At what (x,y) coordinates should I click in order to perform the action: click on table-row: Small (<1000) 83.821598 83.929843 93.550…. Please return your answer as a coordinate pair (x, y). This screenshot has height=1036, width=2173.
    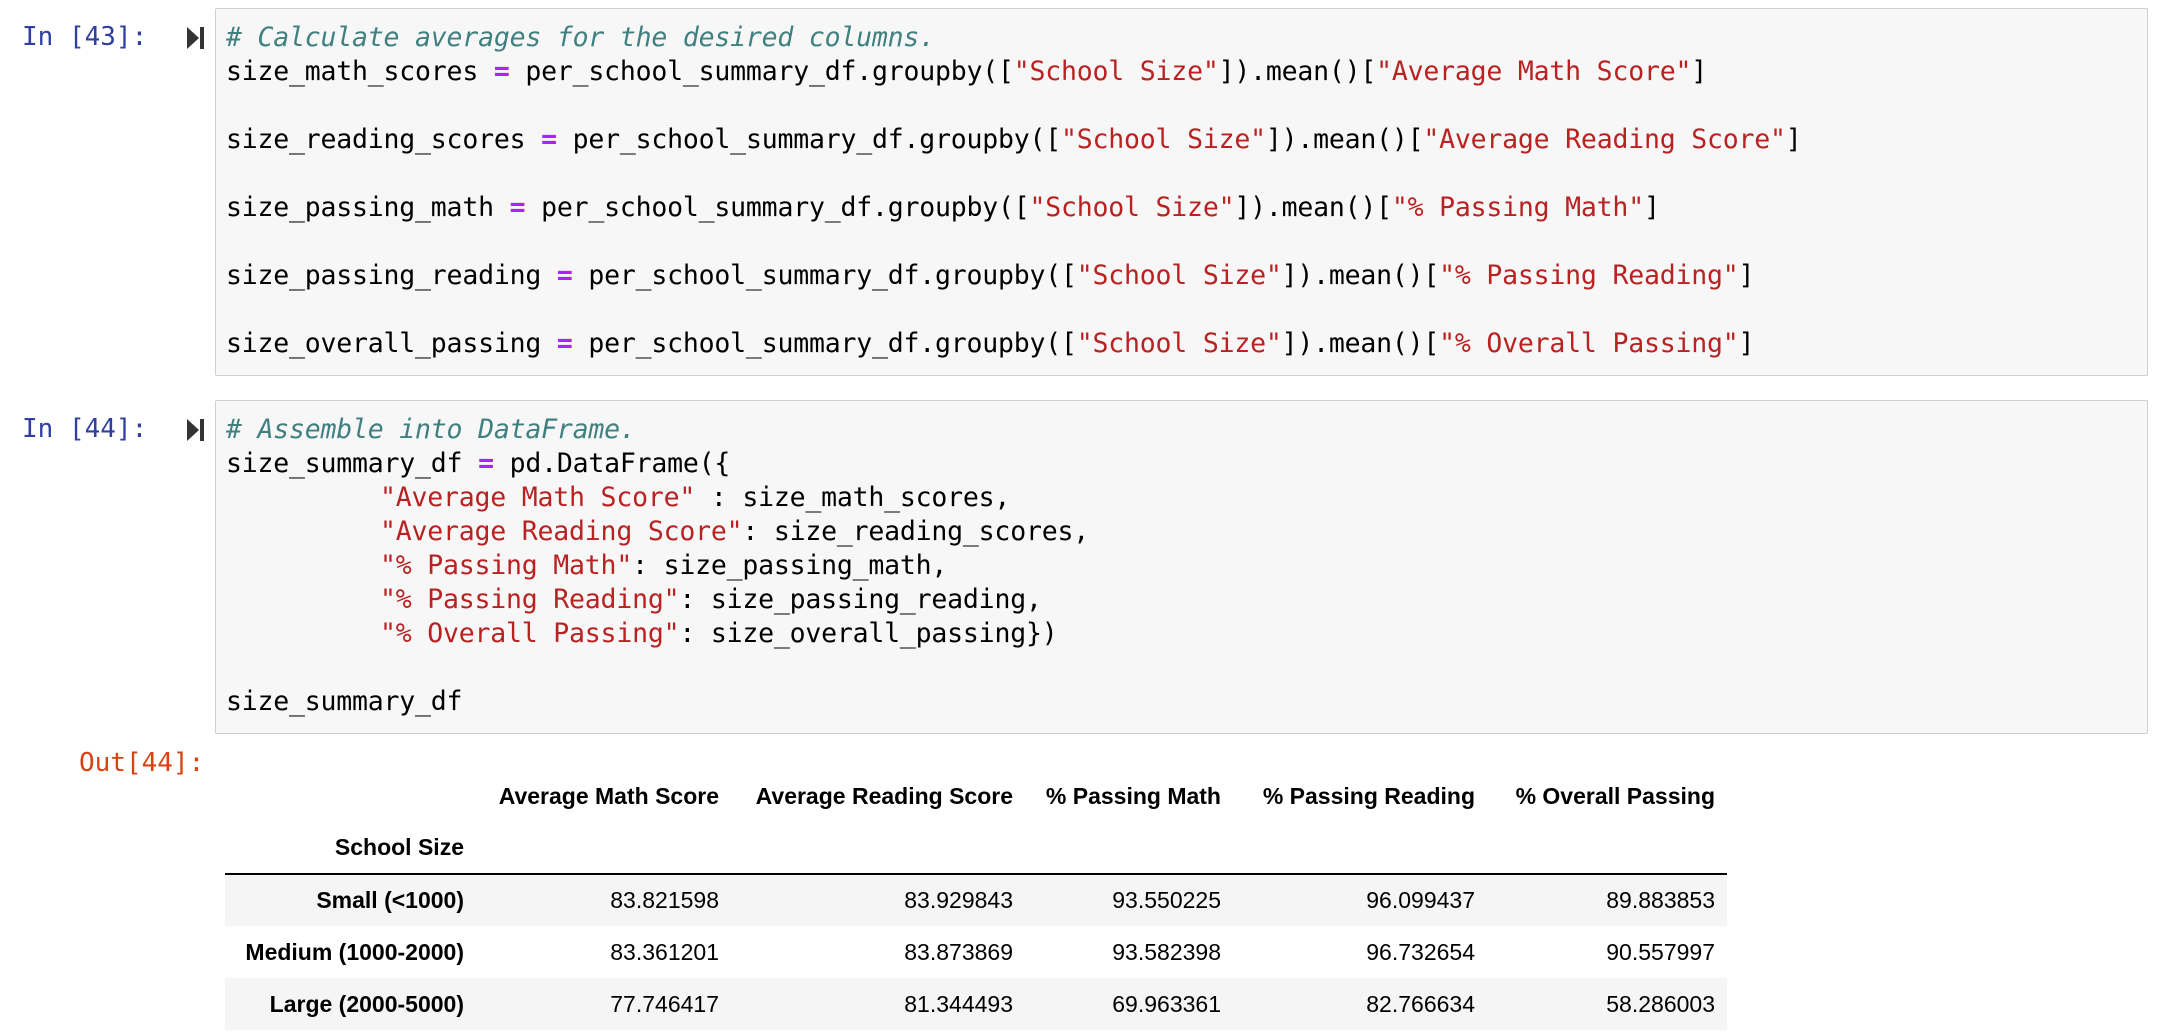
    Looking at the image, I should click on (976, 900).